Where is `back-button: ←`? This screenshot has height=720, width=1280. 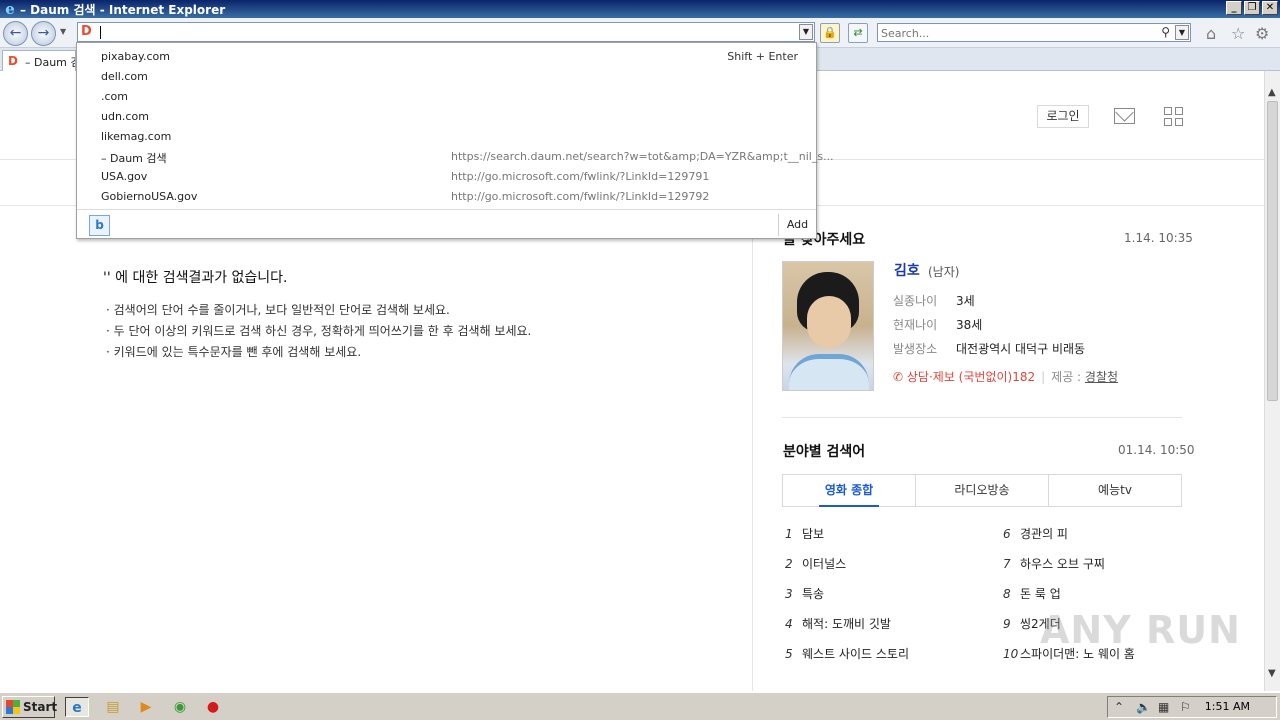
back-button: ← is located at coordinates (15, 33).